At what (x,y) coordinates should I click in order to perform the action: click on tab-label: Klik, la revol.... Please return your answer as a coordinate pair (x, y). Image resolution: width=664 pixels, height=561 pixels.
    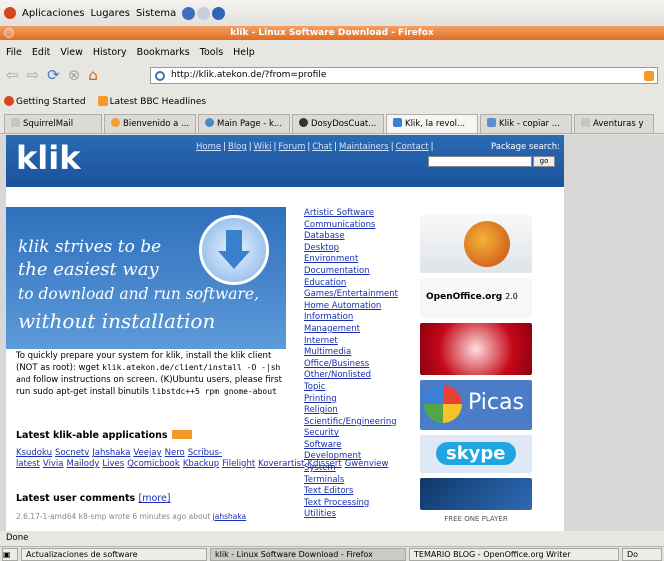
    Looking at the image, I should click on (435, 124).